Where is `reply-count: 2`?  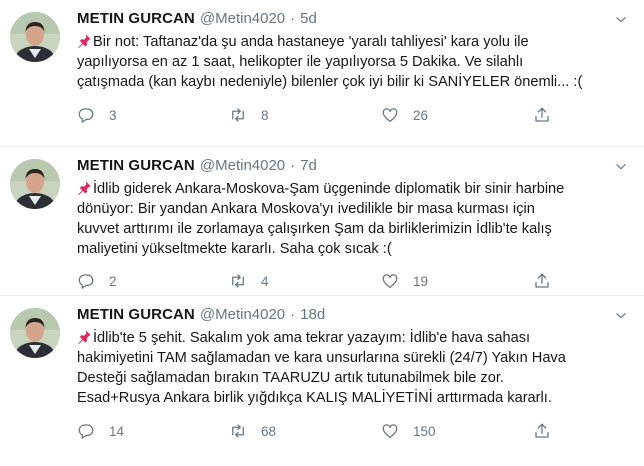 reply-count: 2 is located at coordinates (113, 281).